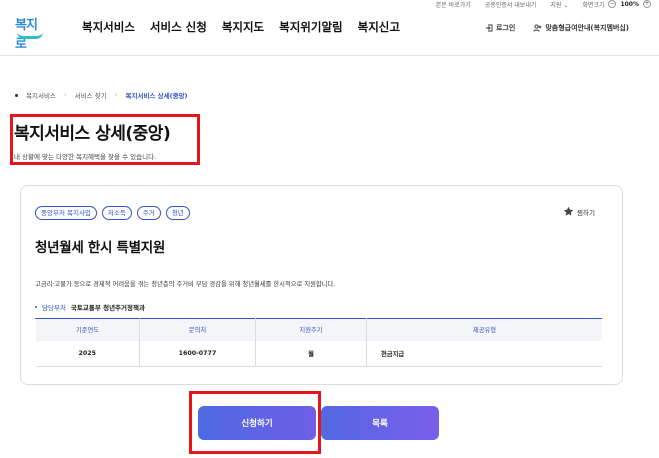  Describe the element at coordinates (41, 95) in the screenshot. I see `breadcrumb-item-welfare-services: 복지서비스` at that location.